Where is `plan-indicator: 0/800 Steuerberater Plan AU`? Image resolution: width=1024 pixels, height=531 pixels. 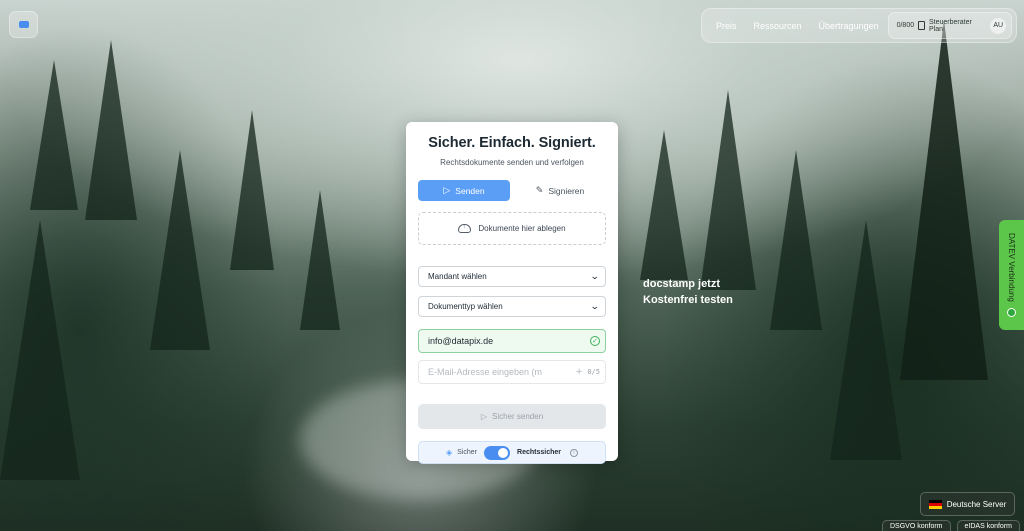
plan-indicator: 0/800 Steuerberater Plan AU is located at coordinates (949, 25).